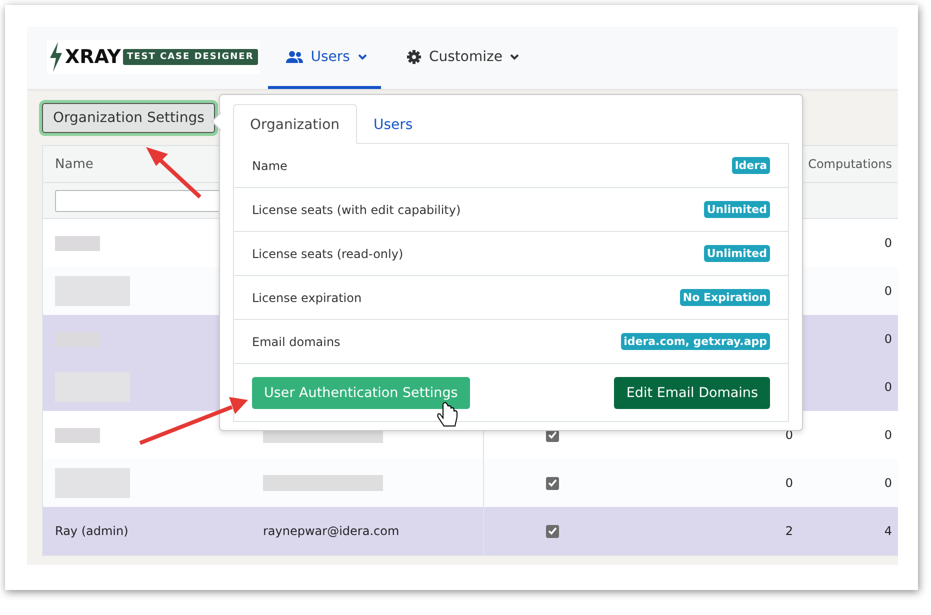 This screenshot has width=931, height=615. What do you see at coordinates (850, 164) in the screenshot?
I see `column-header: Computations` at bounding box center [850, 164].